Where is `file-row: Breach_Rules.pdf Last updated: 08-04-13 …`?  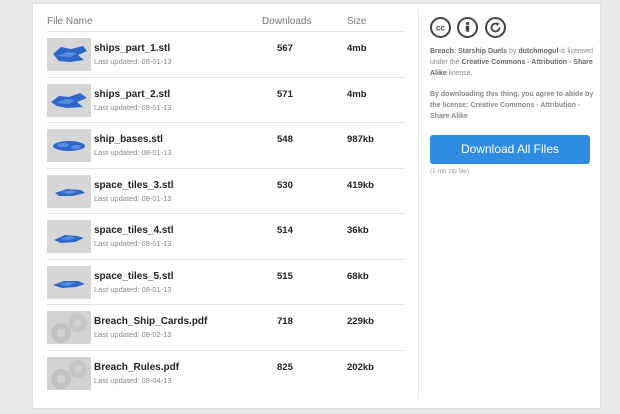
file-row: Breach_Rules.pdf Last updated: 08-04-13 … is located at coordinates (226, 374).